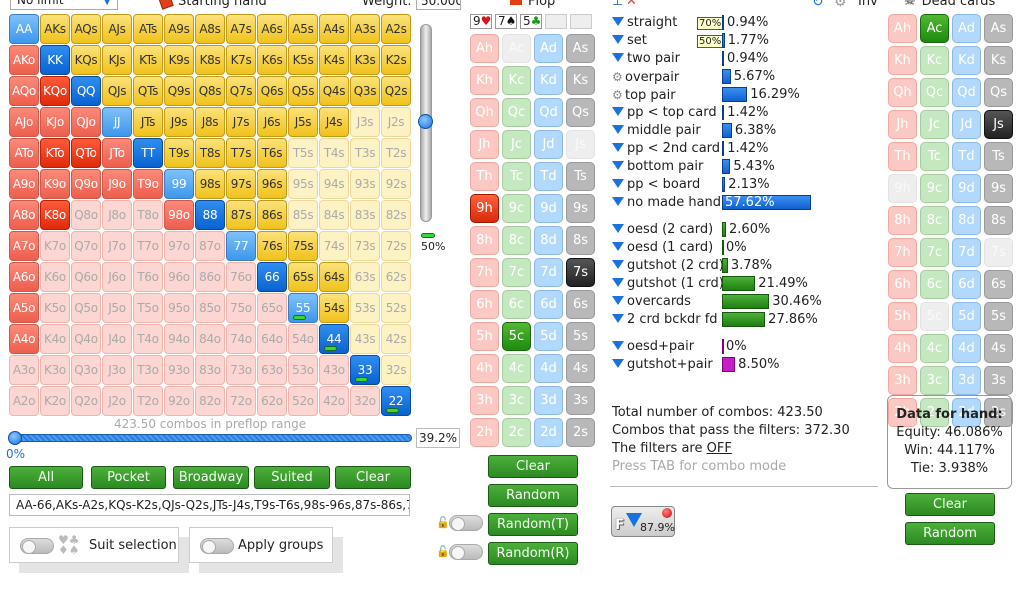 The image size is (1021, 606). I want to click on hand-cell-A8s: A8s, so click(210, 29).